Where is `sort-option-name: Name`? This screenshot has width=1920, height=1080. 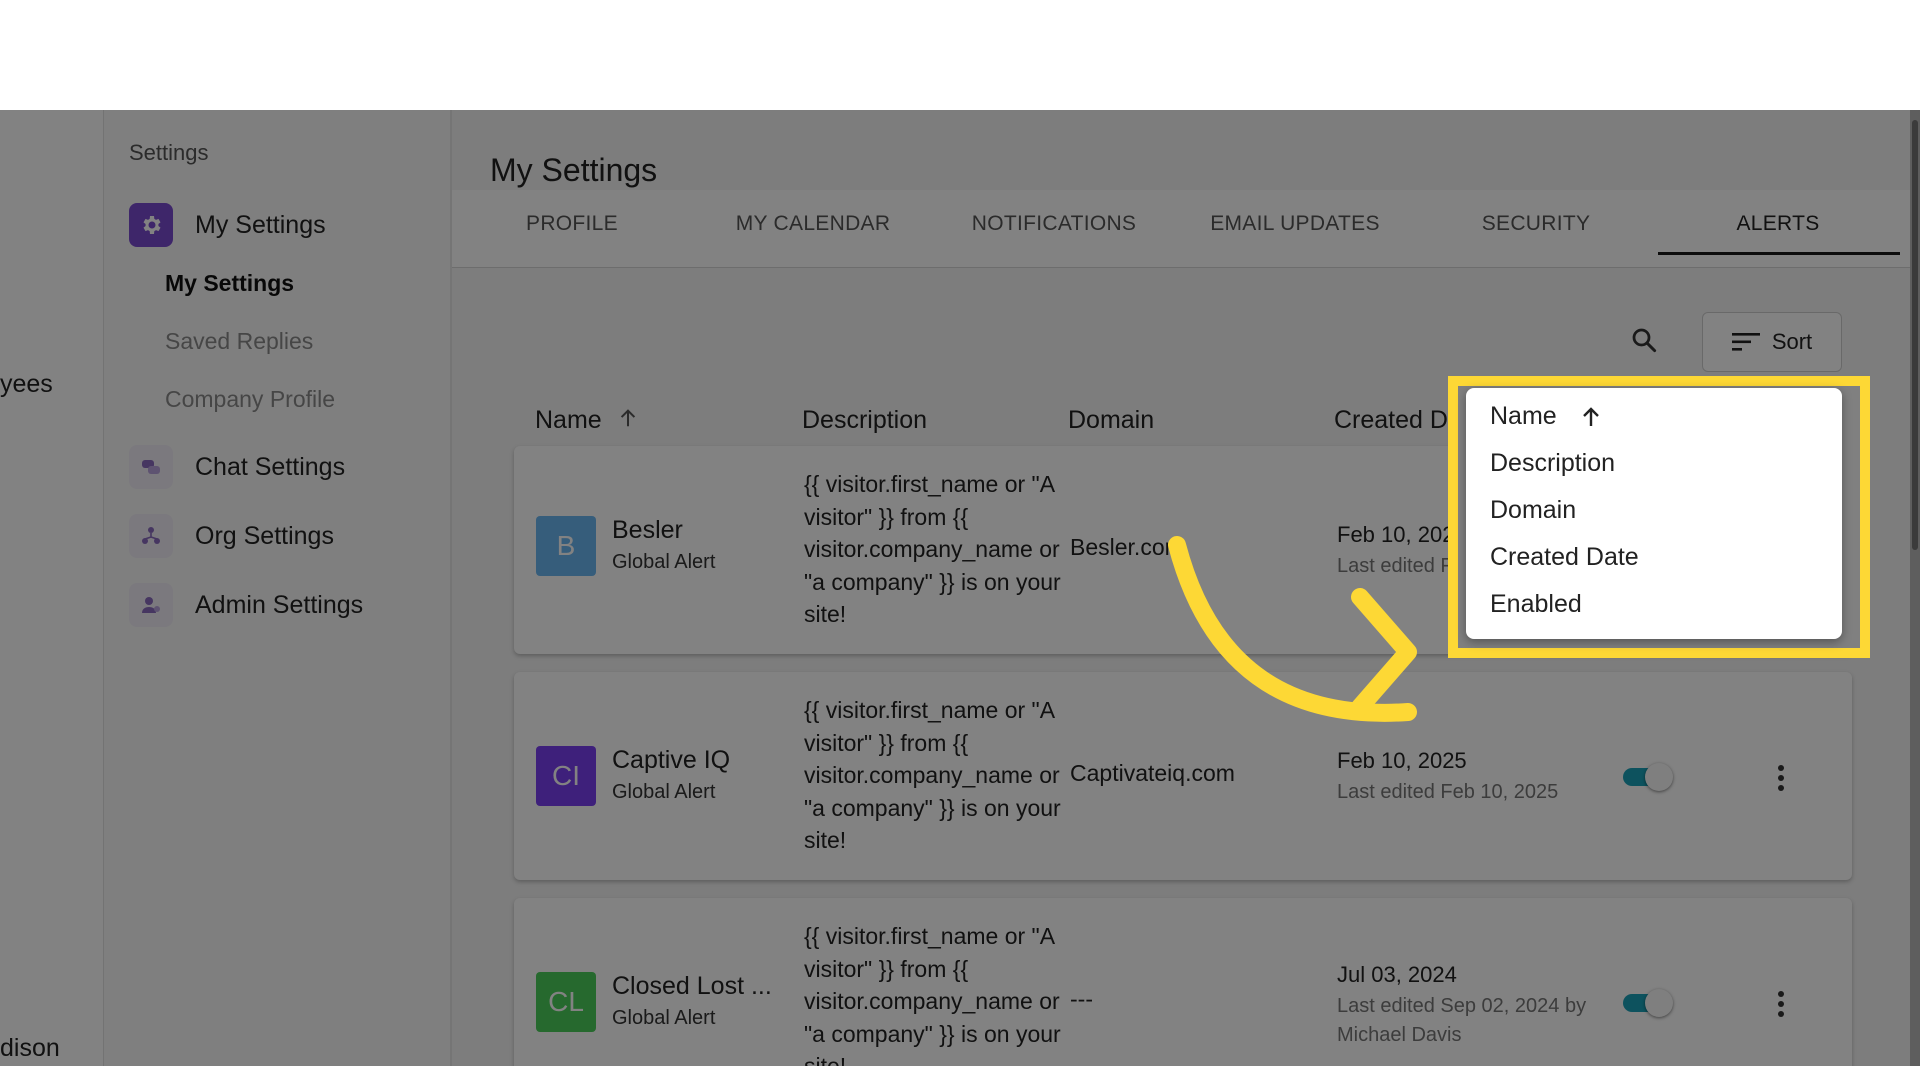 sort-option-name: Name is located at coordinates (1546, 416).